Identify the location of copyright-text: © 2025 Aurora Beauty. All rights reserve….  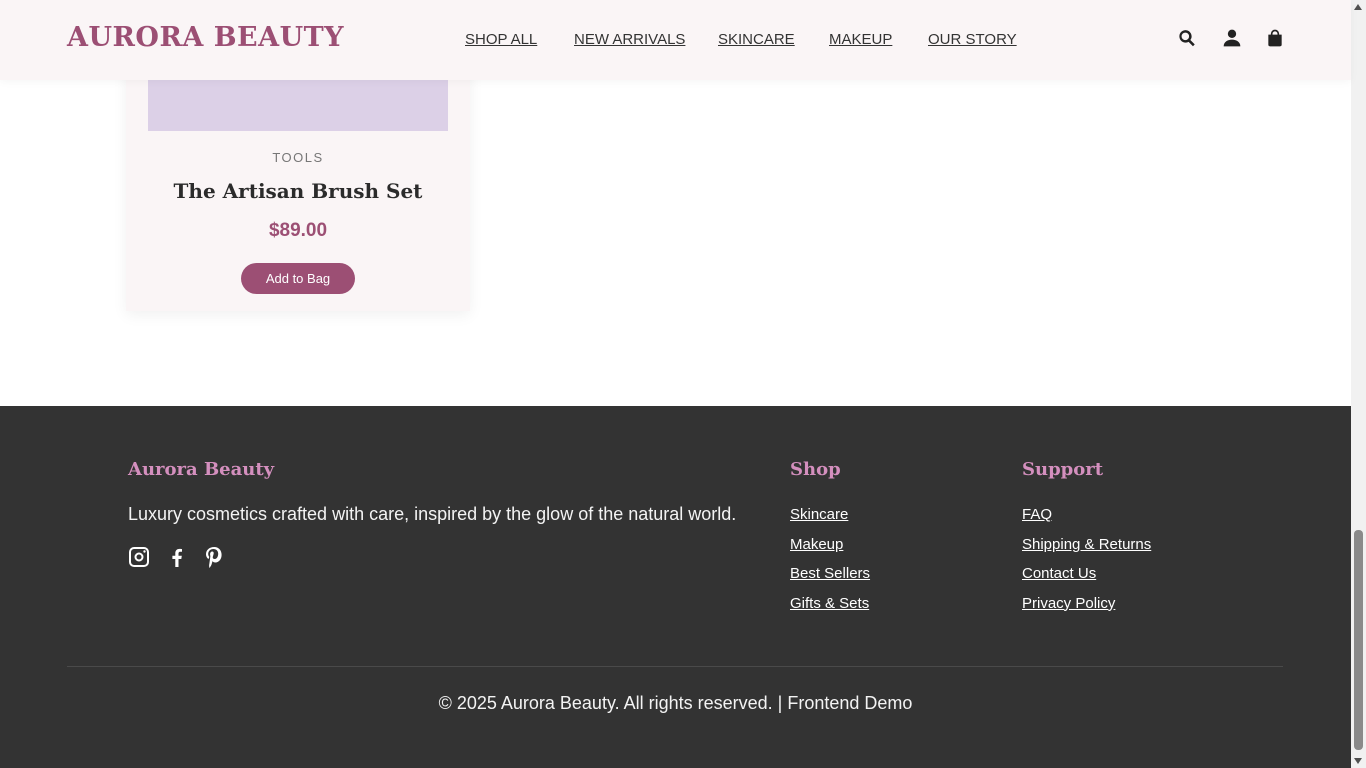
(675, 703).